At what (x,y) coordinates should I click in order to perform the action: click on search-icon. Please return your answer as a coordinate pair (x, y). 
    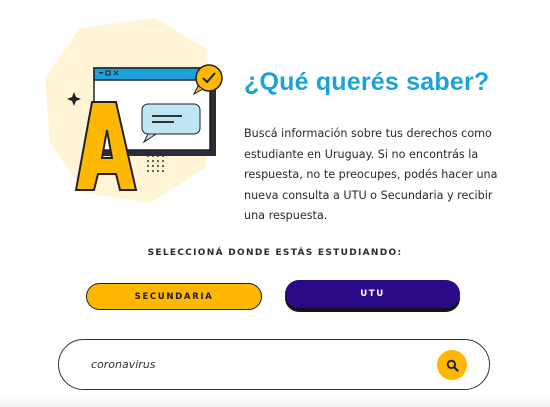
    Looking at the image, I should click on (452, 365).